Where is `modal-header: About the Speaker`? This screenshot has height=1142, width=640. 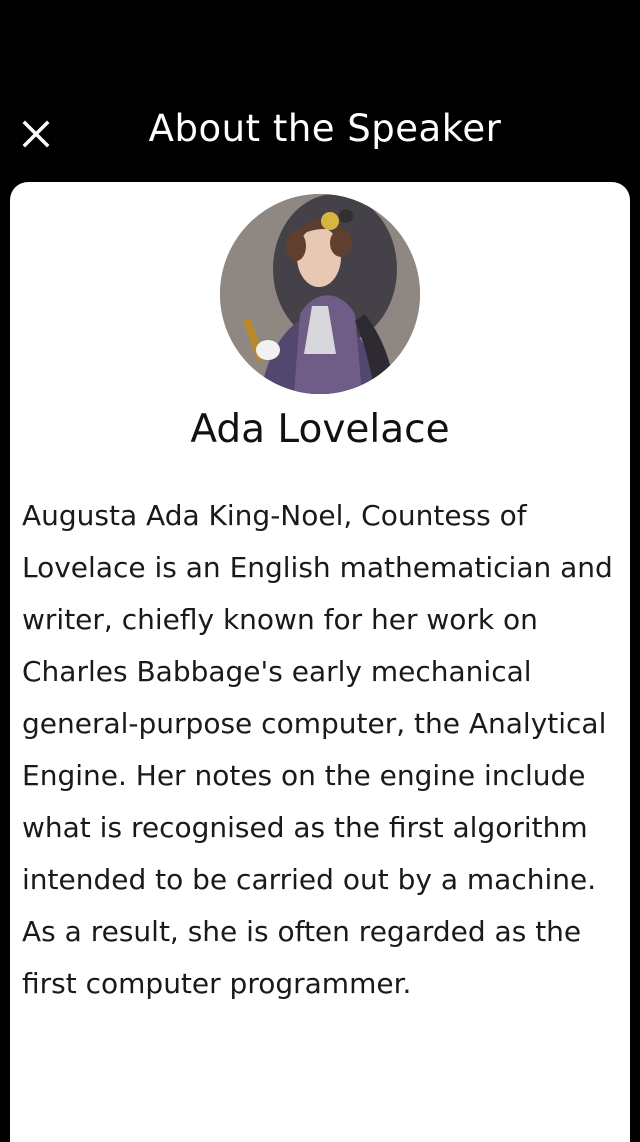 modal-header: About the Speaker is located at coordinates (320, 130).